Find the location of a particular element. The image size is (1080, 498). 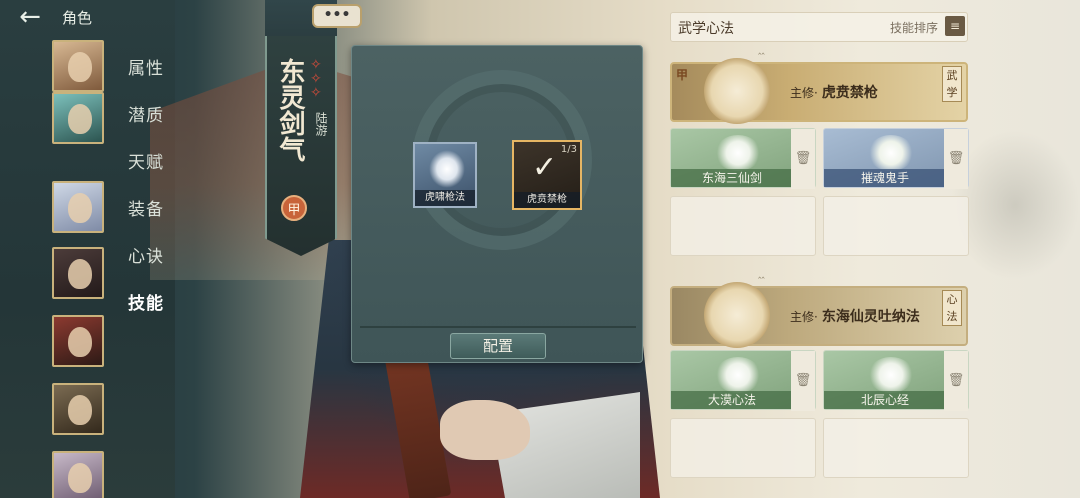

sub-skill-name: 东海三仙剑 is located at coordinates (732, 178).